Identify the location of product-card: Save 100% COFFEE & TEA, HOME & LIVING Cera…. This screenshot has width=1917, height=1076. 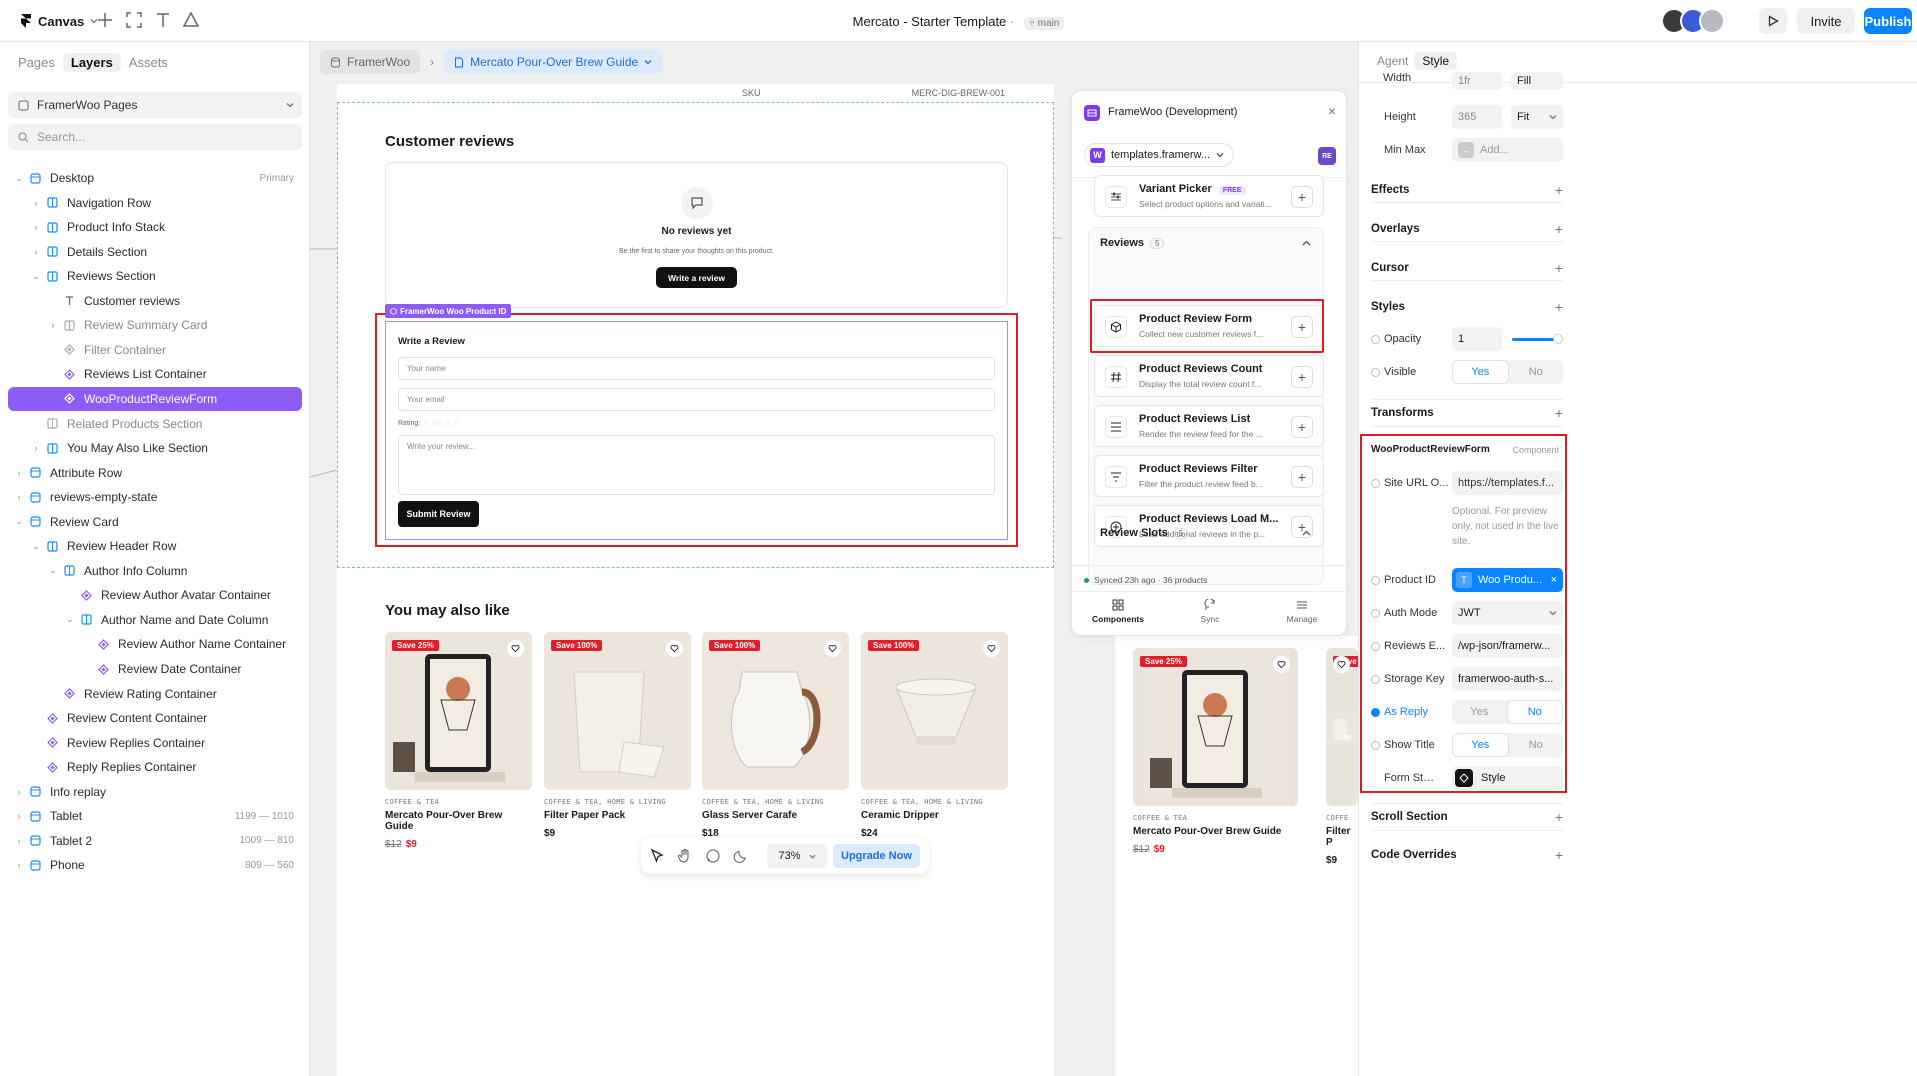
(934, 735).